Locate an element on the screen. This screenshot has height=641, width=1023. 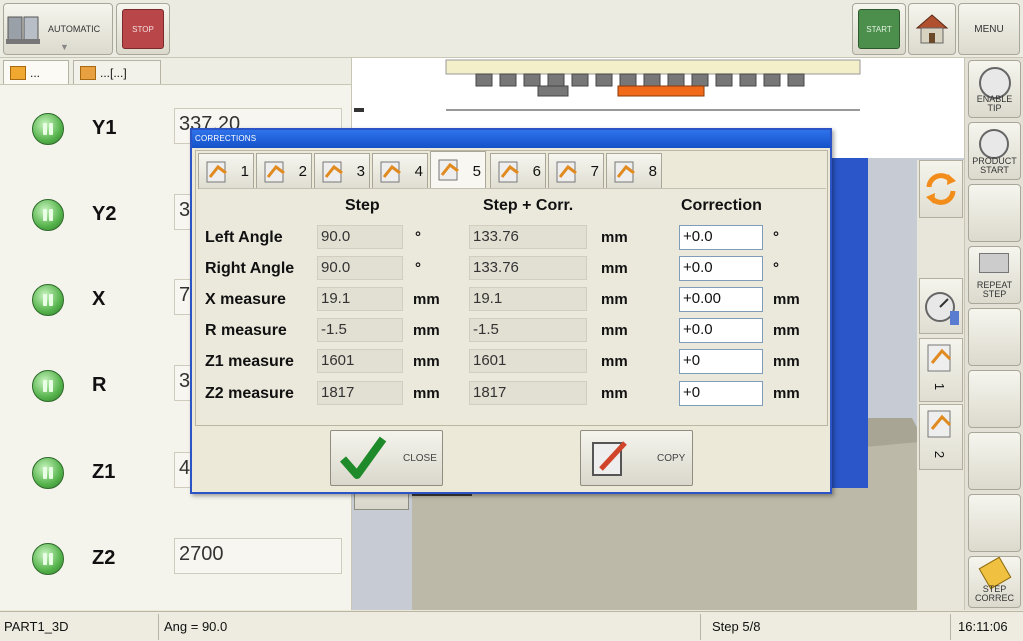
step-tab-8: 8 is located at coordinates (634, 171).